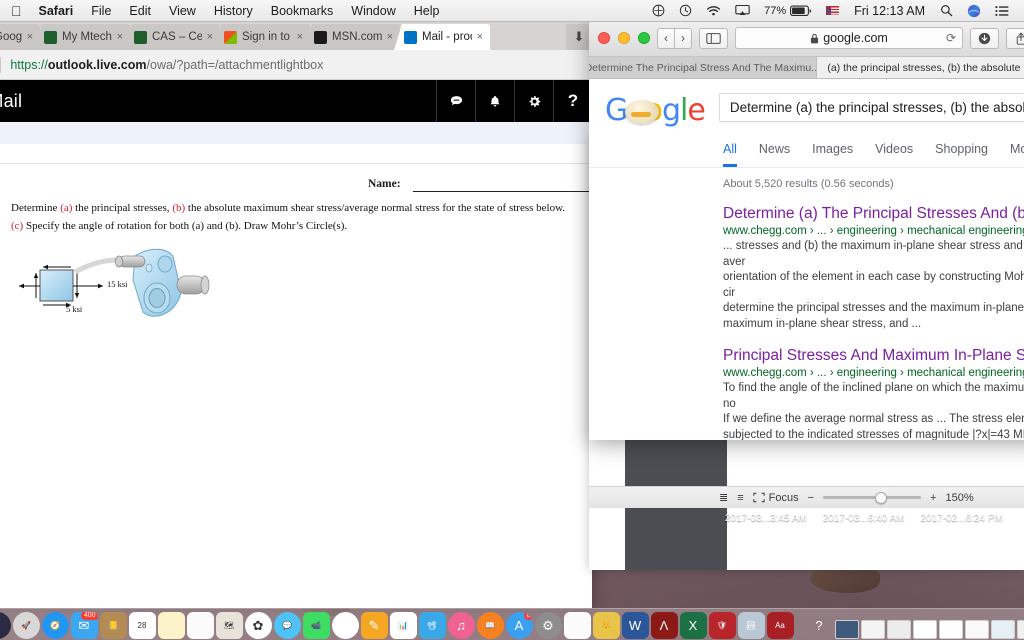 This screenshot has width=1024, height=640. Describe the element at coordinates (974, 11) in the screenshot. I see `siri-icon` at that location.